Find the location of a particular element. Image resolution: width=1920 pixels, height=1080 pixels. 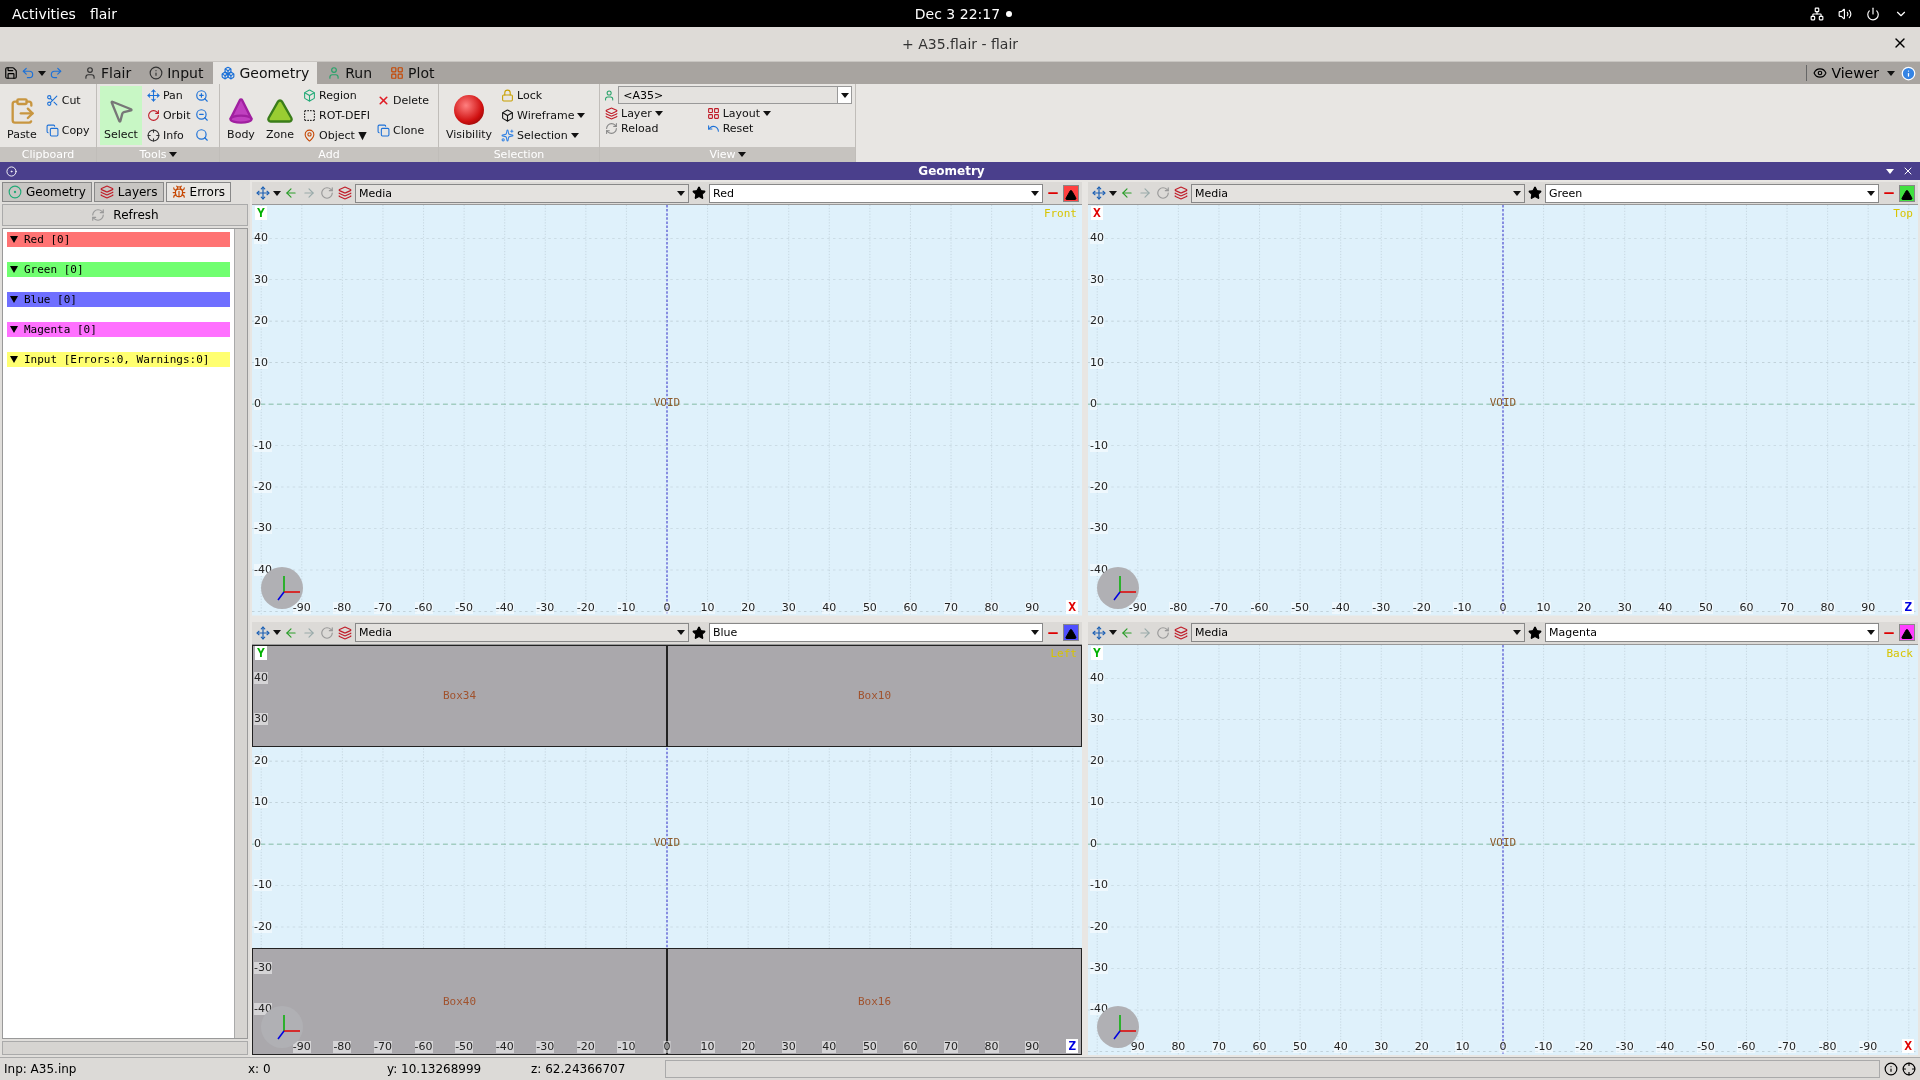

delete-button: Delete is located at coordinates (403, 101).